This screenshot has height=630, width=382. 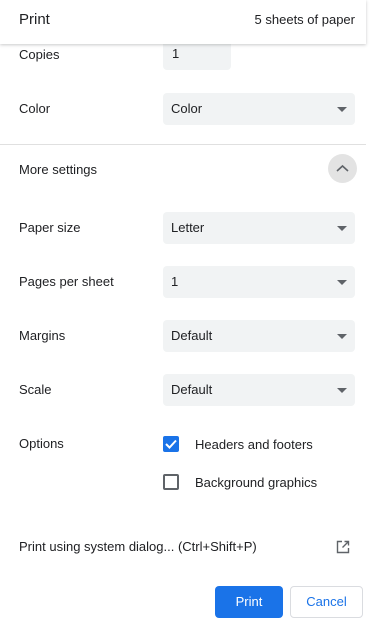 What do you see at coordinates (259, 109) in the screenshot?
I see `color-select: Color` at bounding box center [259, 109].